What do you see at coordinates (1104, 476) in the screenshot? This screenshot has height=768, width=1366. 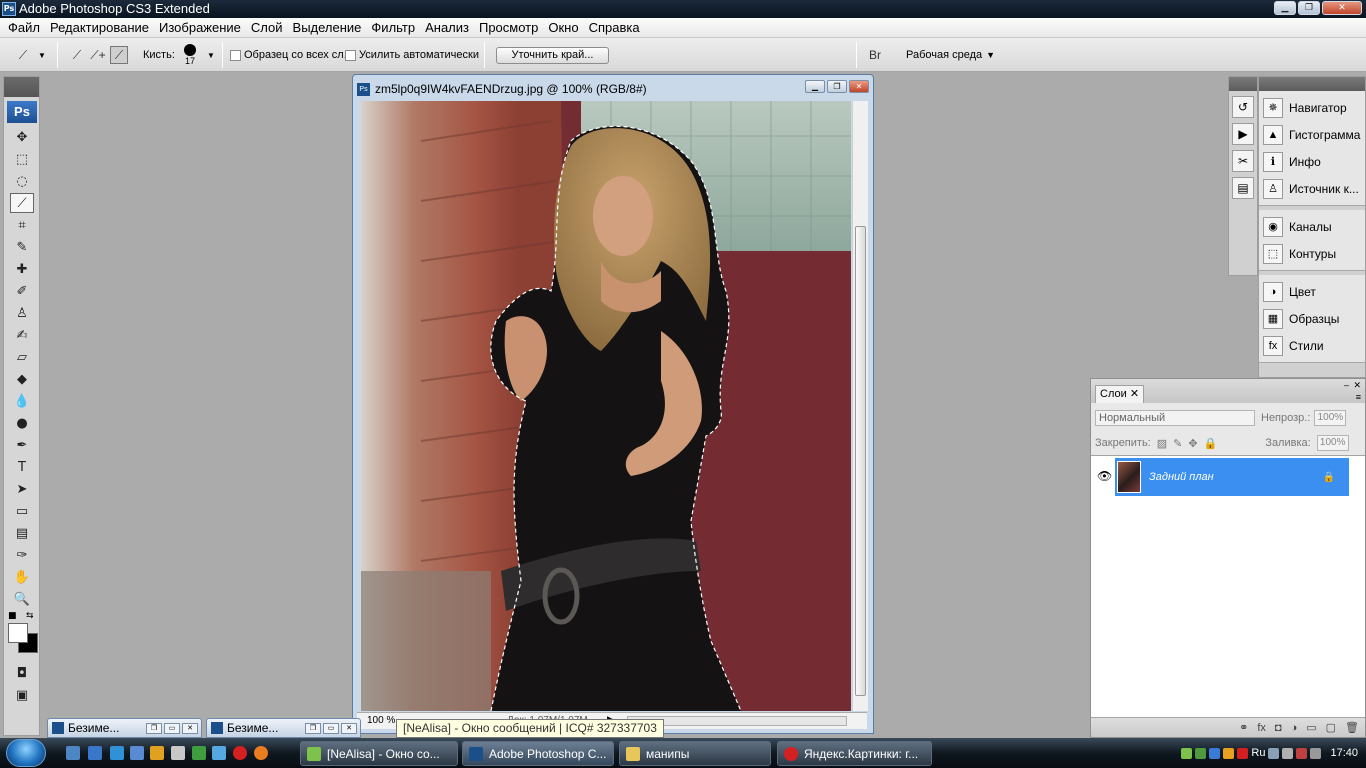 I see `eye-visibility-icon: 👁` at bounding box center [1104, 476].